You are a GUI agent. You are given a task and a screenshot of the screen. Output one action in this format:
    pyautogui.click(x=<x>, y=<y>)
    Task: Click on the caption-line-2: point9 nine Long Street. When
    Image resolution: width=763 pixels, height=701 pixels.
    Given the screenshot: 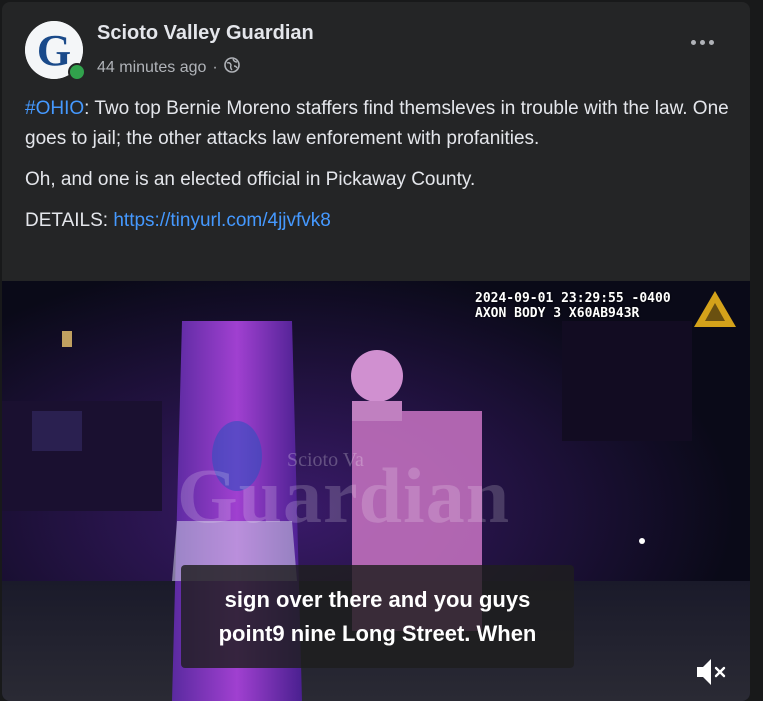 What is the action you would take?
    pyautogui.click(x=377, y=633)
    